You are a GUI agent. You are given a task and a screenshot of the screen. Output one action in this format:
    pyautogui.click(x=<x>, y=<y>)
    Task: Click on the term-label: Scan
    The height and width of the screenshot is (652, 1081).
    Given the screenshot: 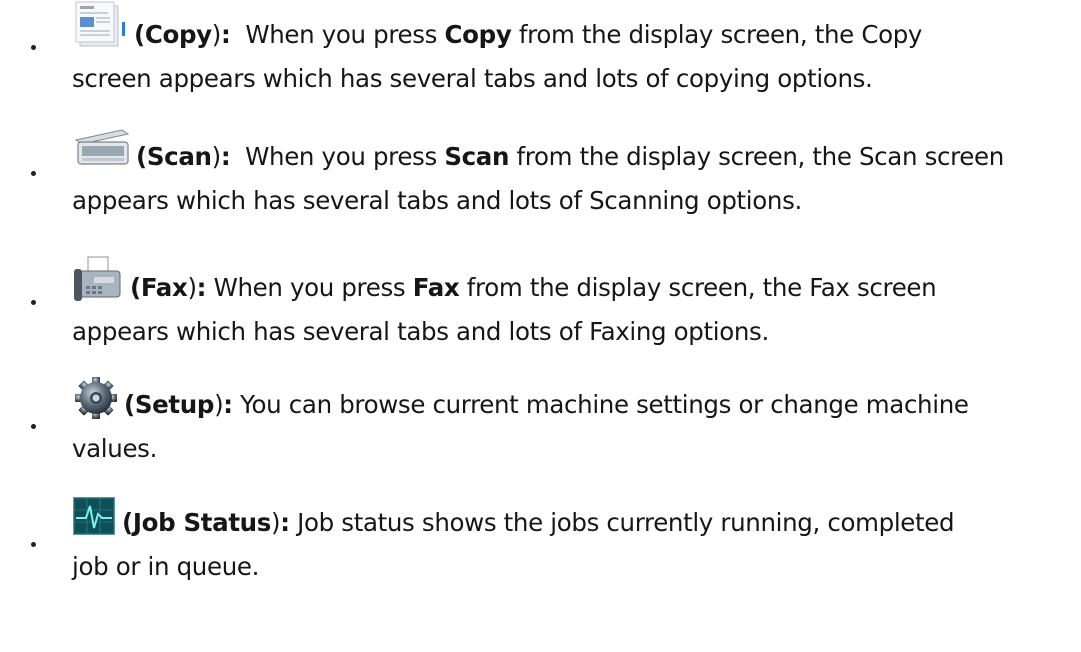 What is the action you would take?
    pyautogui.click(x=179, y=156)
    